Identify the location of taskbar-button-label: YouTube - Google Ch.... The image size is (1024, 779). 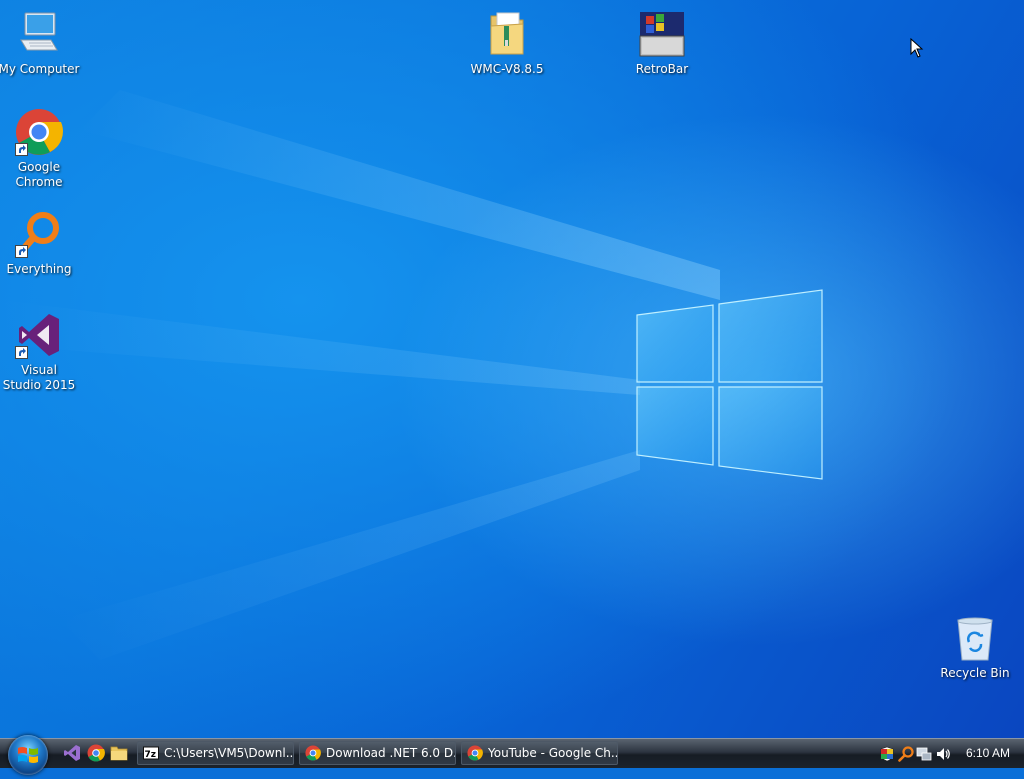
(553, 753).